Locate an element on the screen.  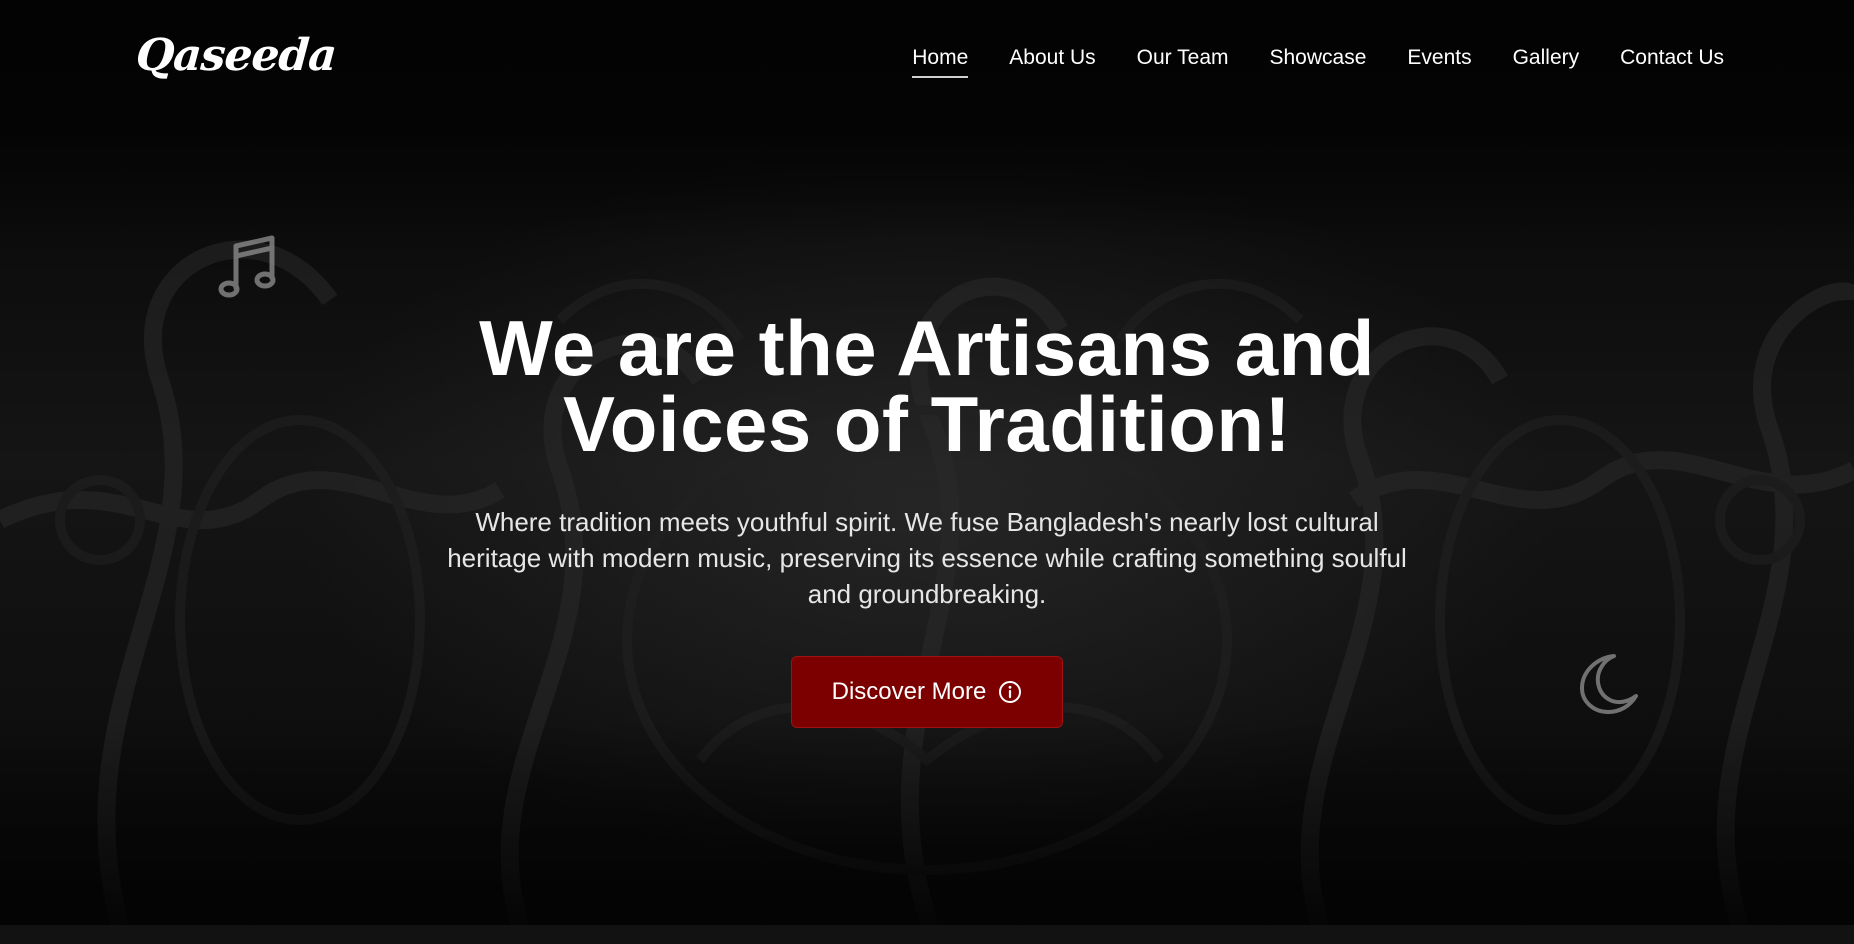
info-circle-icon is located at coordinates (1010, 692).